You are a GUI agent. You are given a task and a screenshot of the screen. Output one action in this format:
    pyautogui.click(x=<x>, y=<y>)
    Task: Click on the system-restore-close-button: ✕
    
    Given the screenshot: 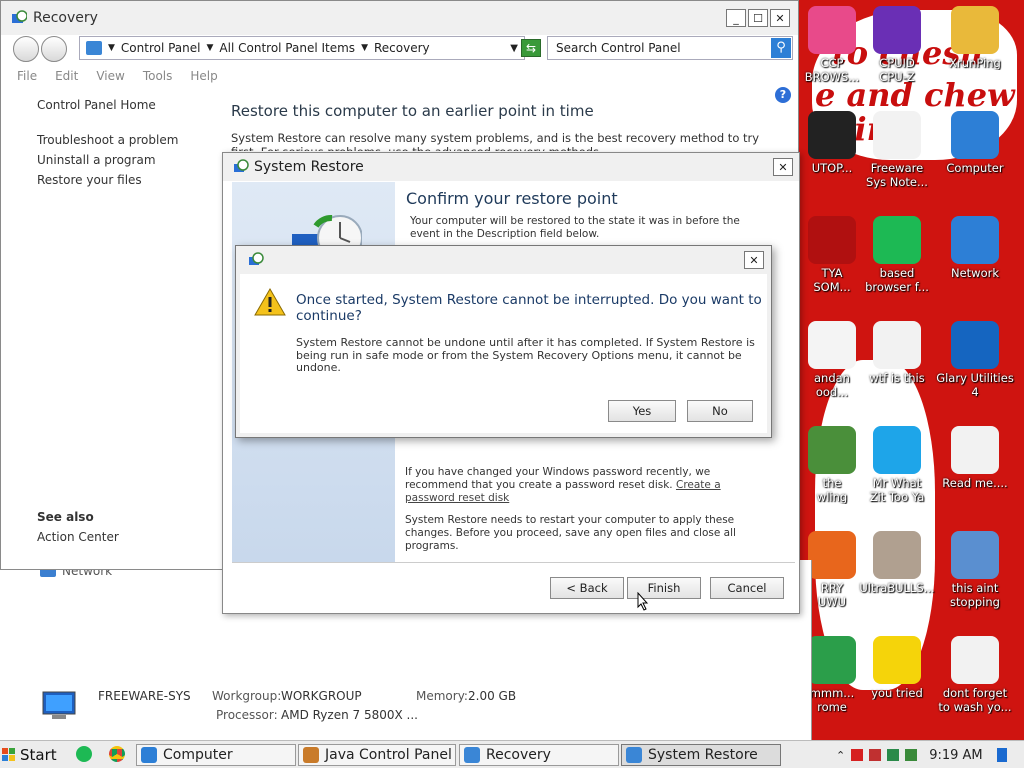 What is the action you would take?
    pyautogui.click(x=783, y=167)
    